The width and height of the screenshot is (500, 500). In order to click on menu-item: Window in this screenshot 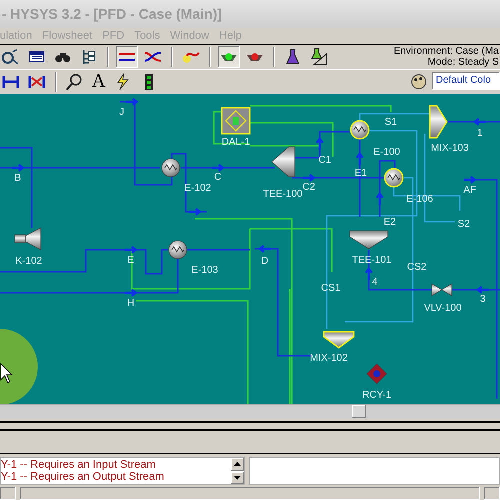, I will do `click(190, 36)`.